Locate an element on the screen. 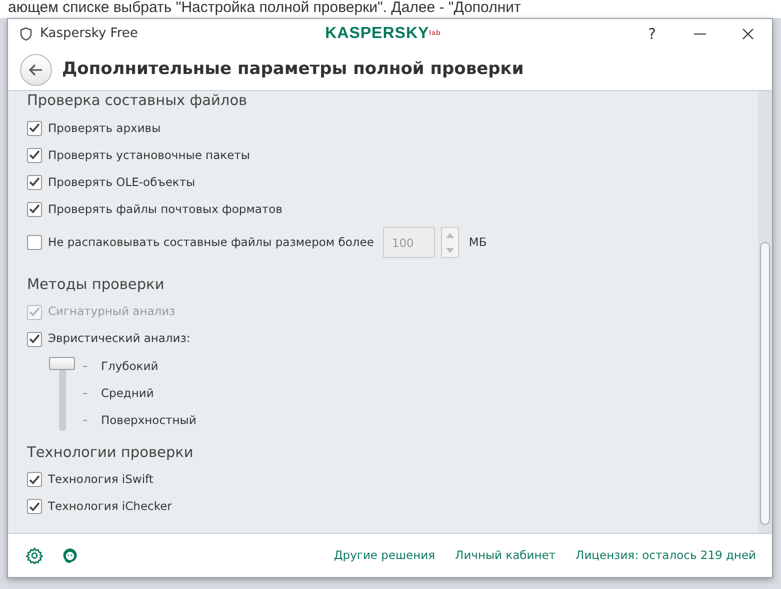  unit-label: МБ is located at coordinates (477, 243).